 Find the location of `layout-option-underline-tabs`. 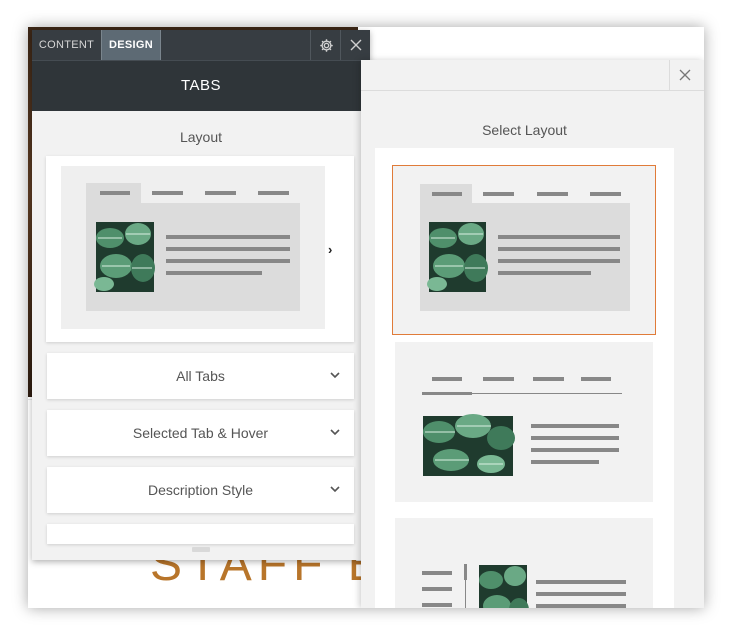

layout-option-underline-tabs is located at coordinates (524, 422).